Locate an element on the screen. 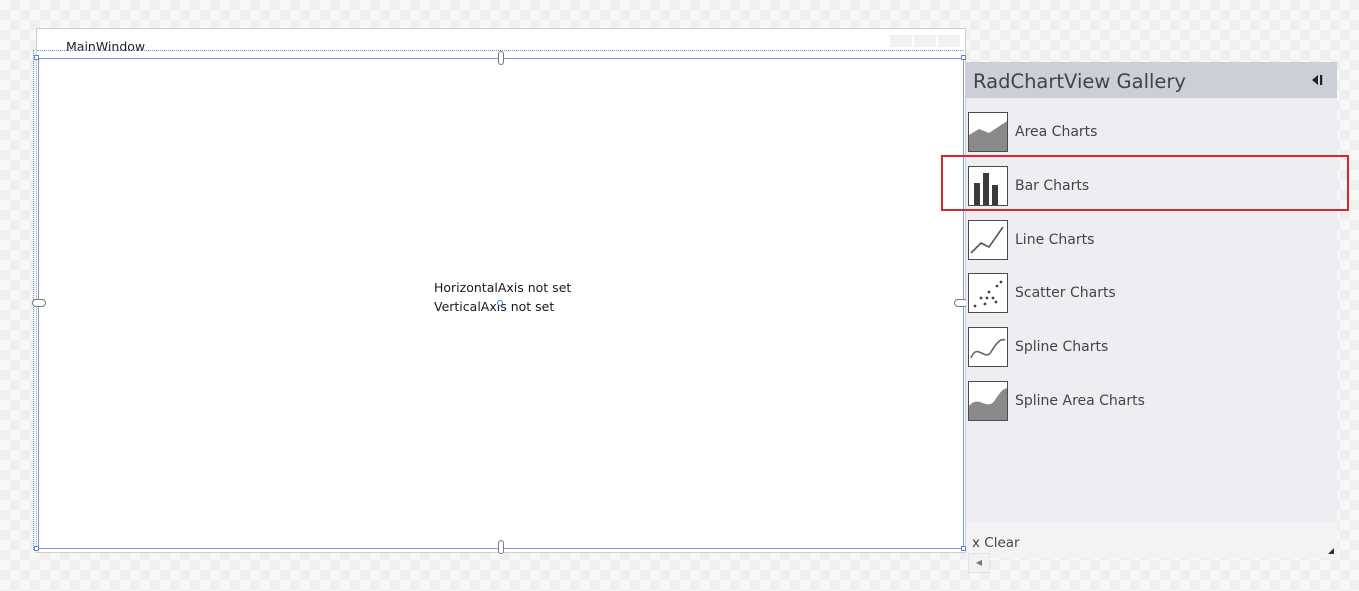  margin-pin-top-icon is located at coordinates (501, 58).